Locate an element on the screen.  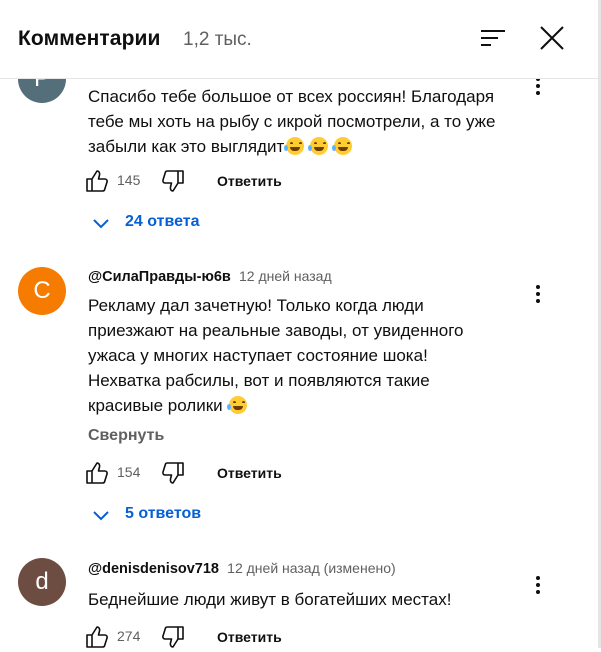
comments-title: Комментарии is located at coordinates (89, 38).